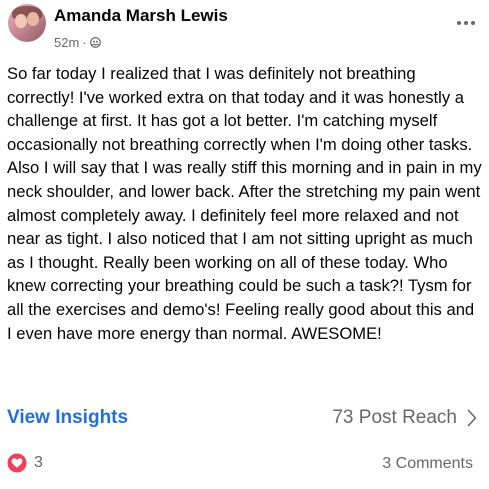  What do you see at coordinates (242, 420) in the screenshot?
I see `insights-row: View Insights 73 Post Reach` at bounding box center [242, 420].